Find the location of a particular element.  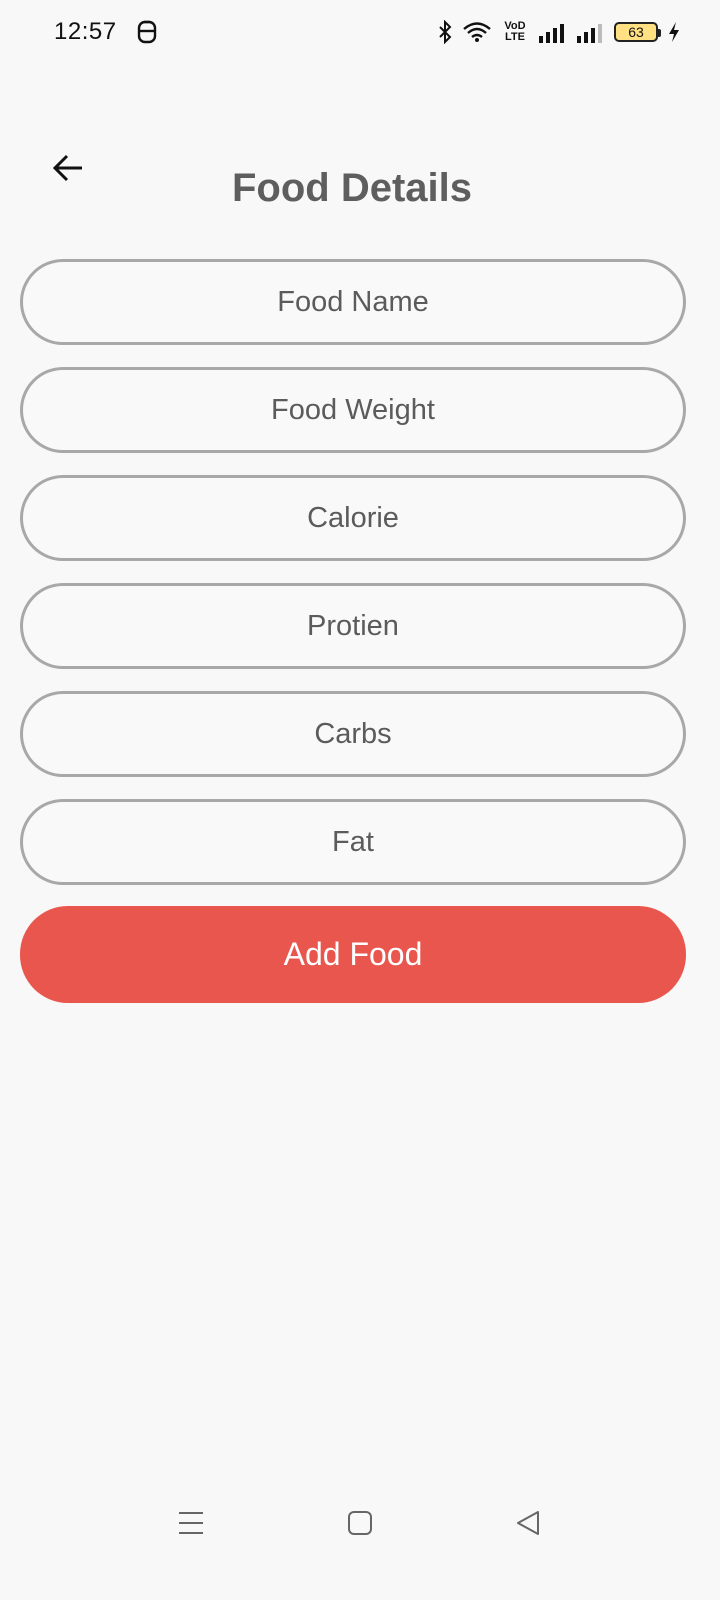

protein-input is located at coordinates (353, 626).